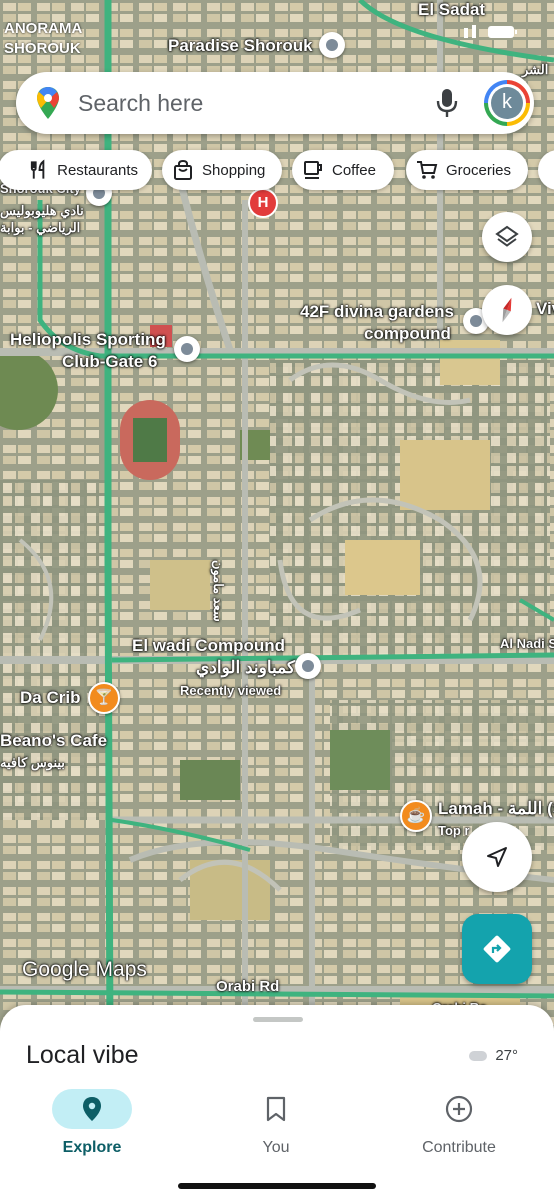  I want to click on map-label-viv: Viv, so click(545, 309).